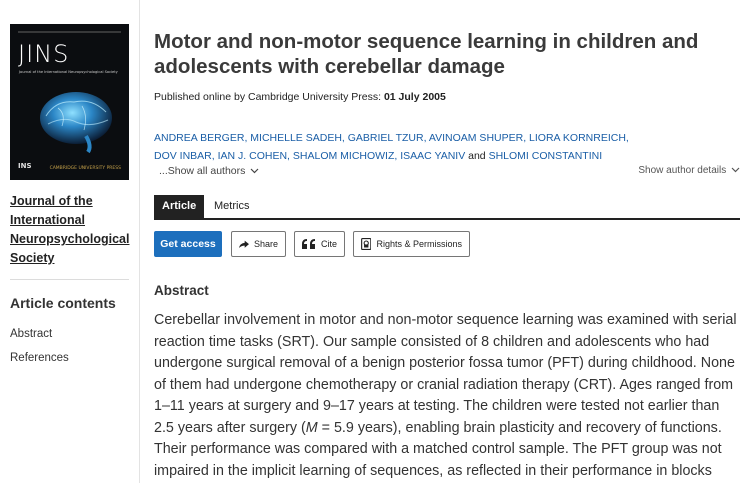 This screenshot has height=483, width=750. What do you see at coordinates (682, 170) in the screenshot?
I see `show-author-details-label: Show author details` at bounding box center [682, 170].